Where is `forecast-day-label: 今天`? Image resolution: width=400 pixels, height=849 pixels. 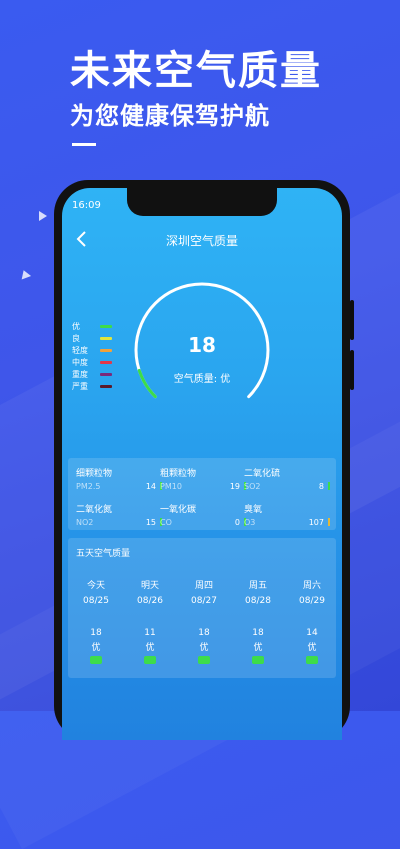 forecast-day-label: 今天 is located at coordinates (95, 586).